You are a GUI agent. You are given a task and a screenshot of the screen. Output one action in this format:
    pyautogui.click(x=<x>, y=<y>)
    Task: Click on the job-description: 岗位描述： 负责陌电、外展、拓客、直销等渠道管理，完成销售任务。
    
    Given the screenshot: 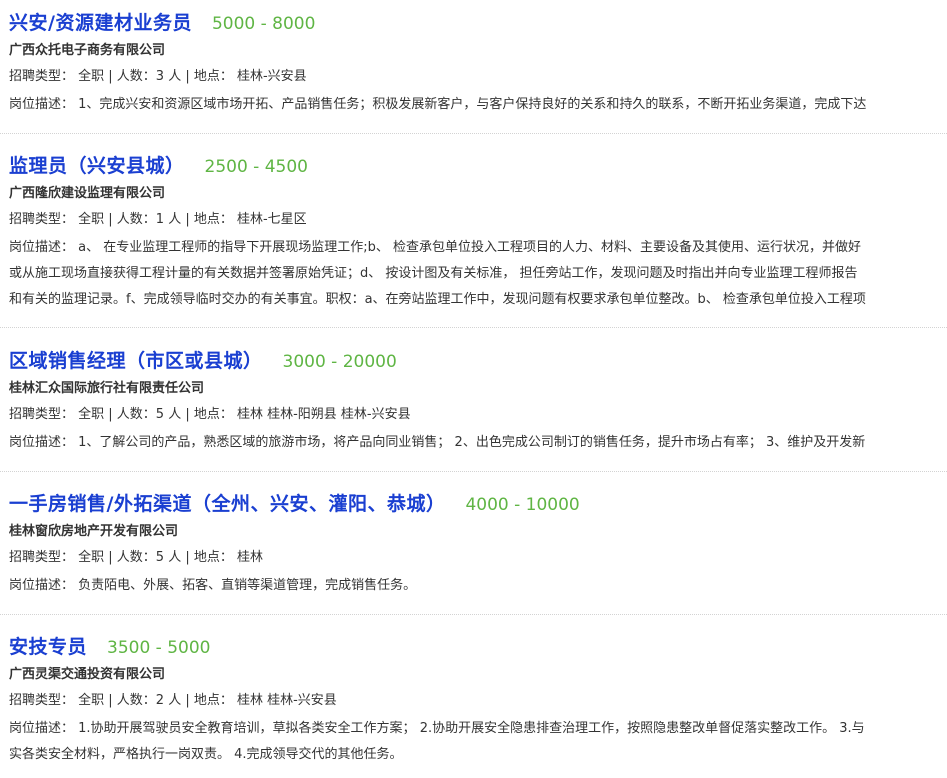 What is the action you would take?
    pyautogui.click(x=478, y=586)
    